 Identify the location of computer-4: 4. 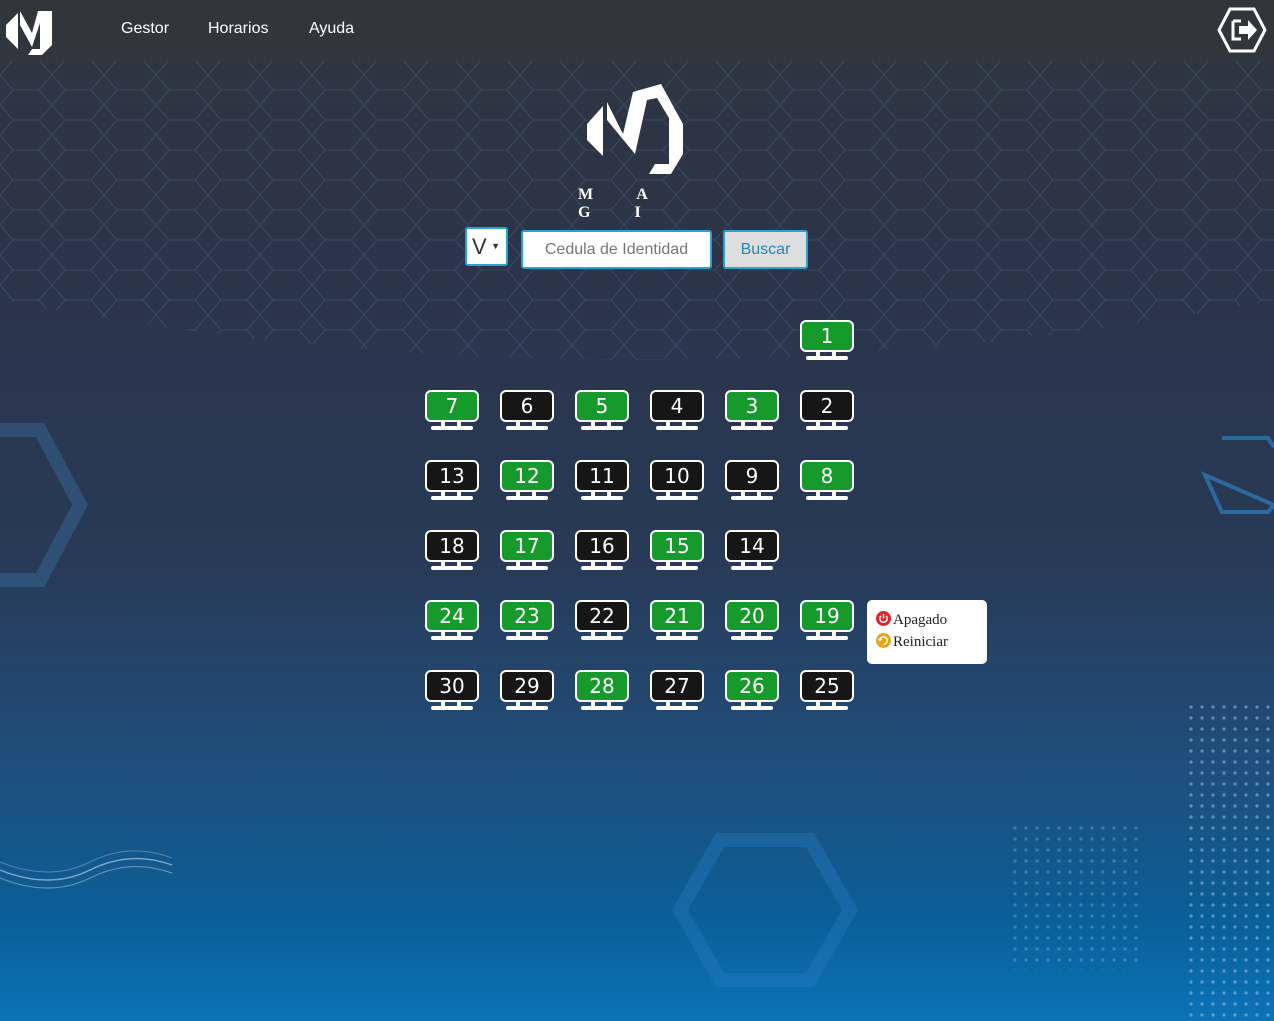
(677, 411).